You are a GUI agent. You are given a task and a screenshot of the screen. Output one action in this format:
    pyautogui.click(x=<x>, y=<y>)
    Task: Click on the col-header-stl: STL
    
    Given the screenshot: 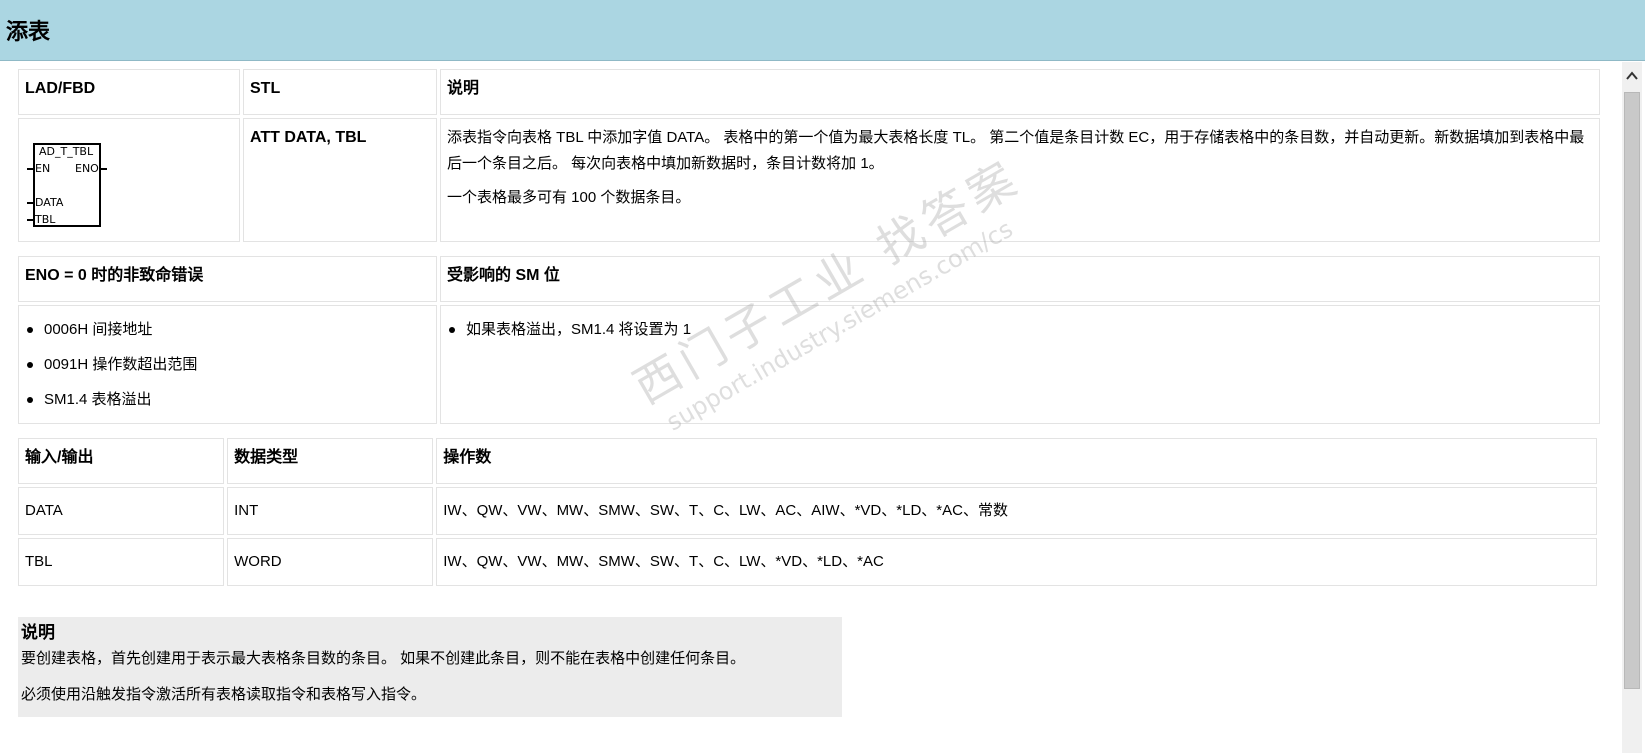 What is the action you would take?
    pyautogui.click(x=340, y=92)
    